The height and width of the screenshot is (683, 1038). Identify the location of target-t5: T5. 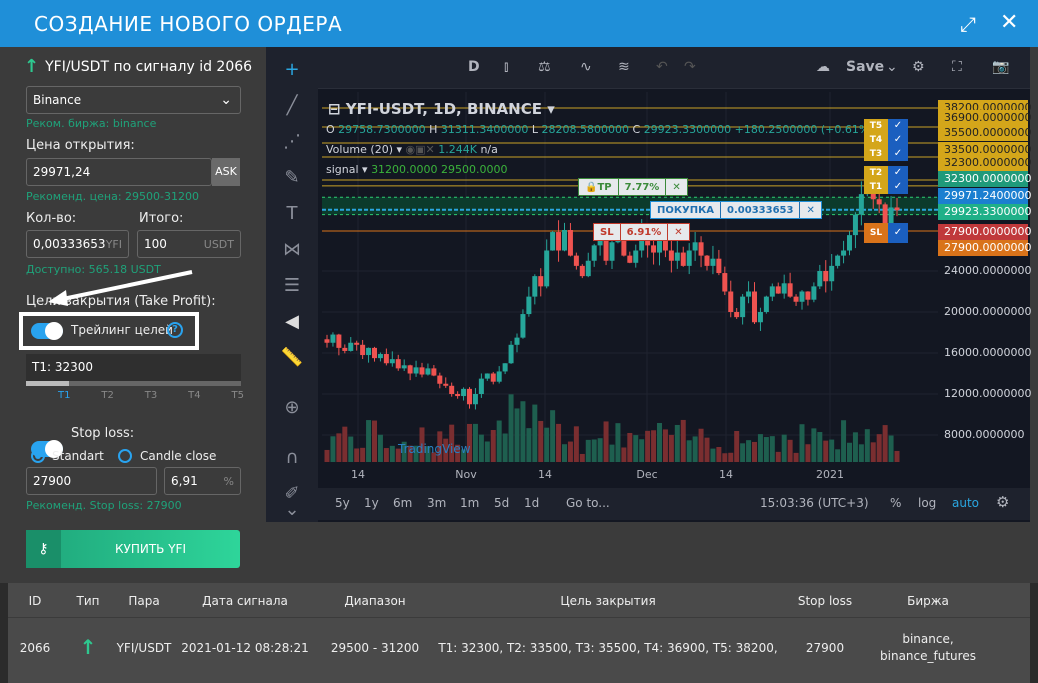
(876, 126).